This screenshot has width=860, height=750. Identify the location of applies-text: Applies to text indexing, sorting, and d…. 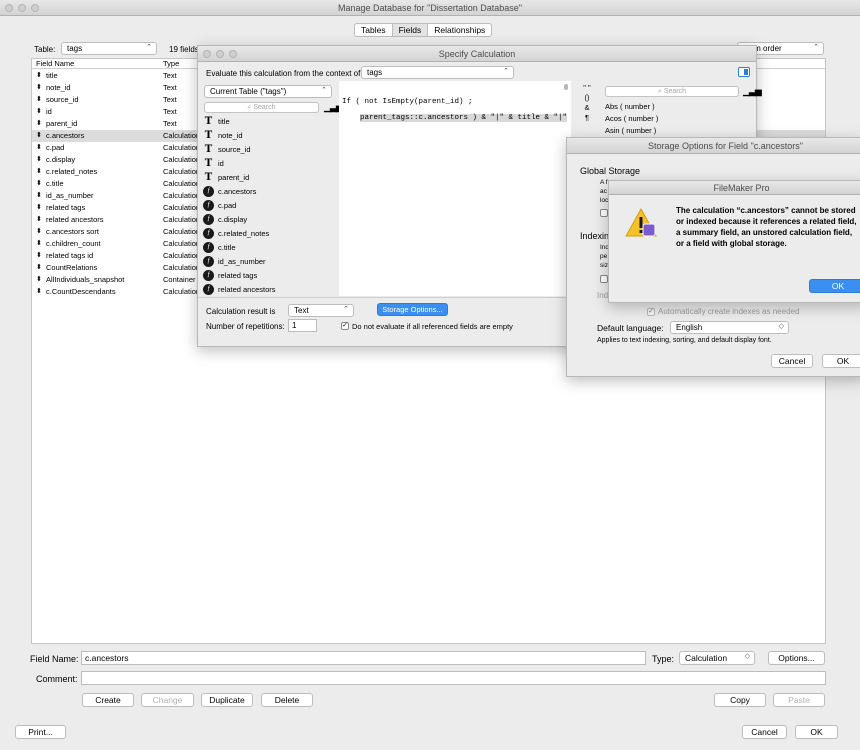
(684, 340).